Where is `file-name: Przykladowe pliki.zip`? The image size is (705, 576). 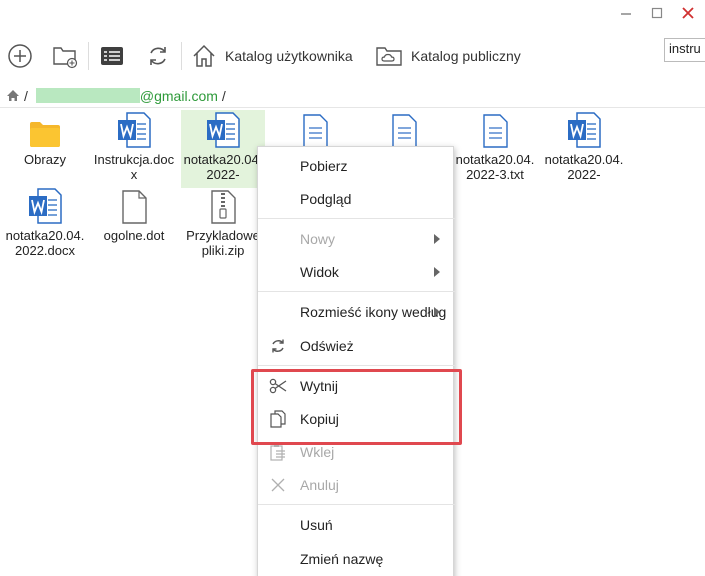
file-name: Przykladowe pliki.zip is located at coordinates (223, 243).